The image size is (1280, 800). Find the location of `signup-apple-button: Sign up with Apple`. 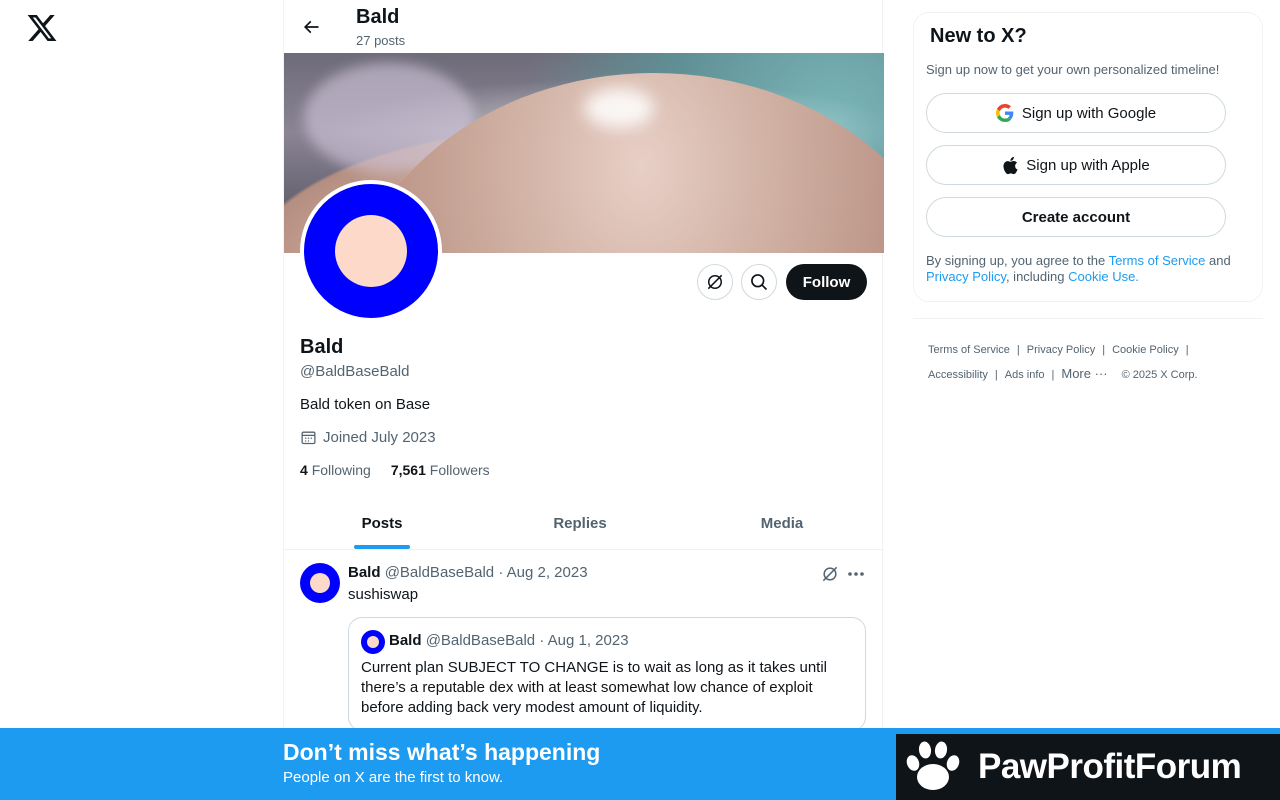

signup-apple-button: Sign up with Apple is located at coordinates (1076, 165).